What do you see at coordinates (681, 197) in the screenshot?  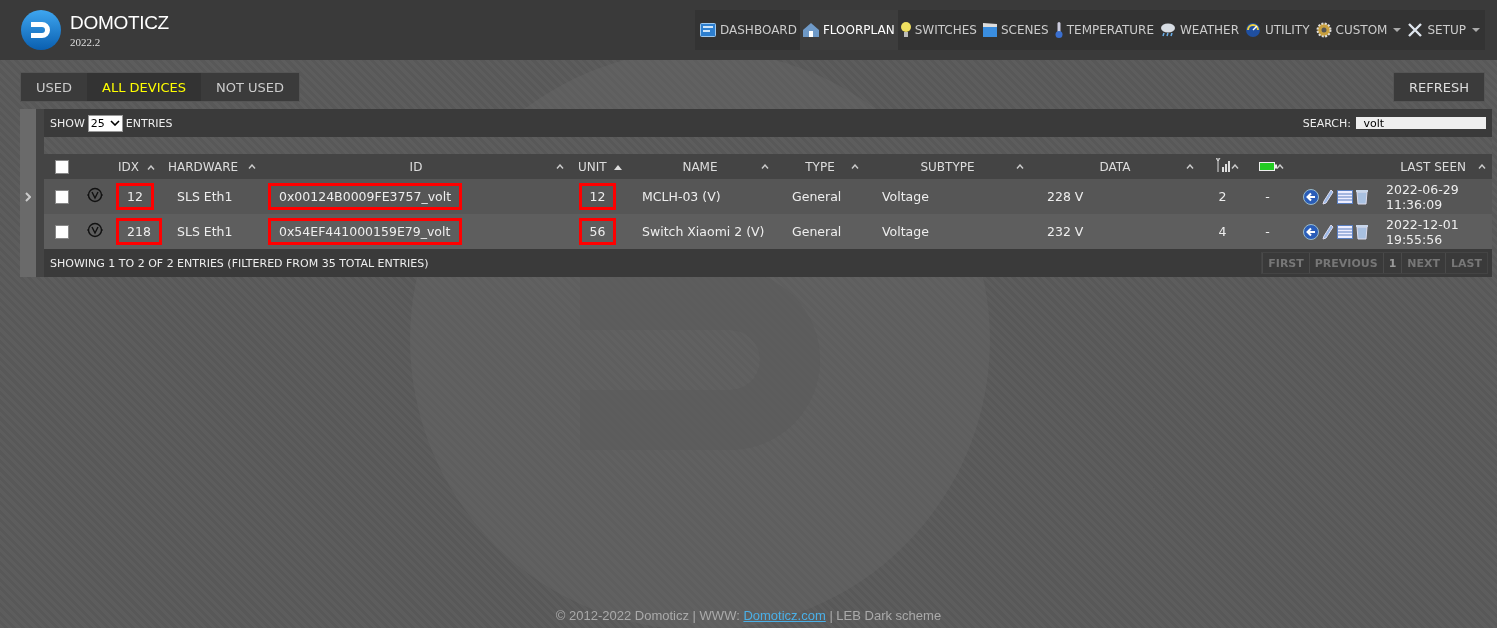 I see `table-cell-text: MCLH-03 (V)` at bounding box center [681, 197].